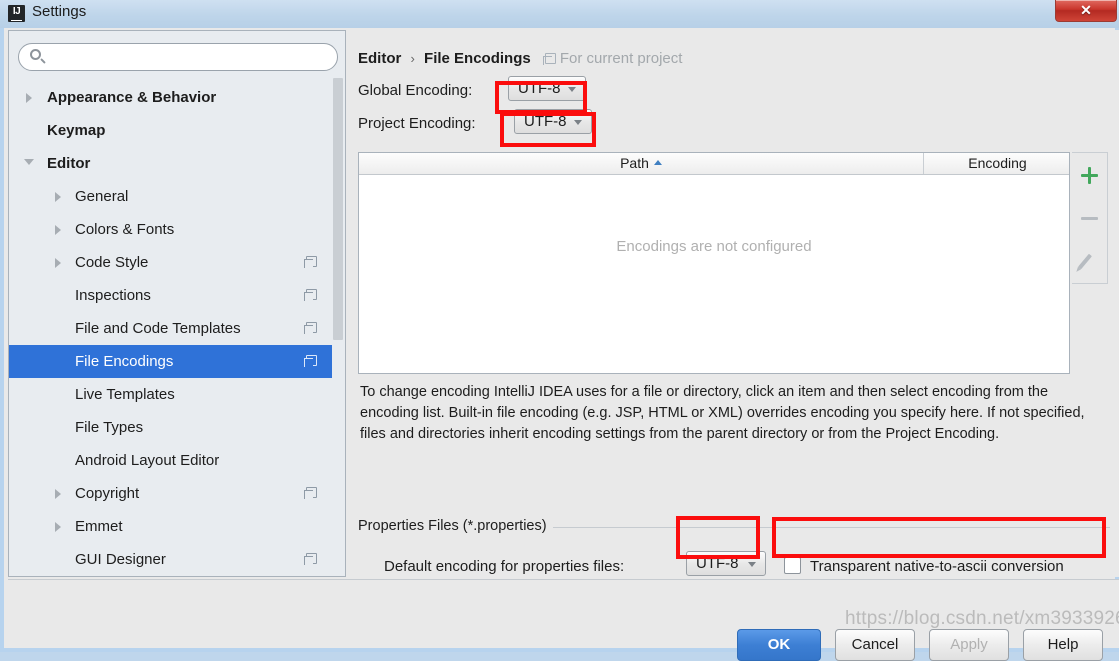 The image size is (1119, 661). Describe the element at coordinates (548, 129) in the screenshot. I see `project-encoding-highlight` at that location.